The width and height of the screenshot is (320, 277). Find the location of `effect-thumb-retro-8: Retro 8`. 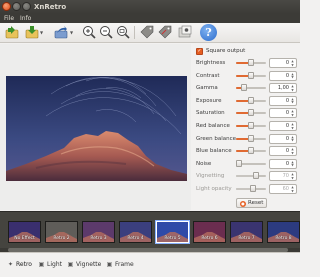

effect-thumb-retro-8: Retro 8 is located at coordinates (283, 232).